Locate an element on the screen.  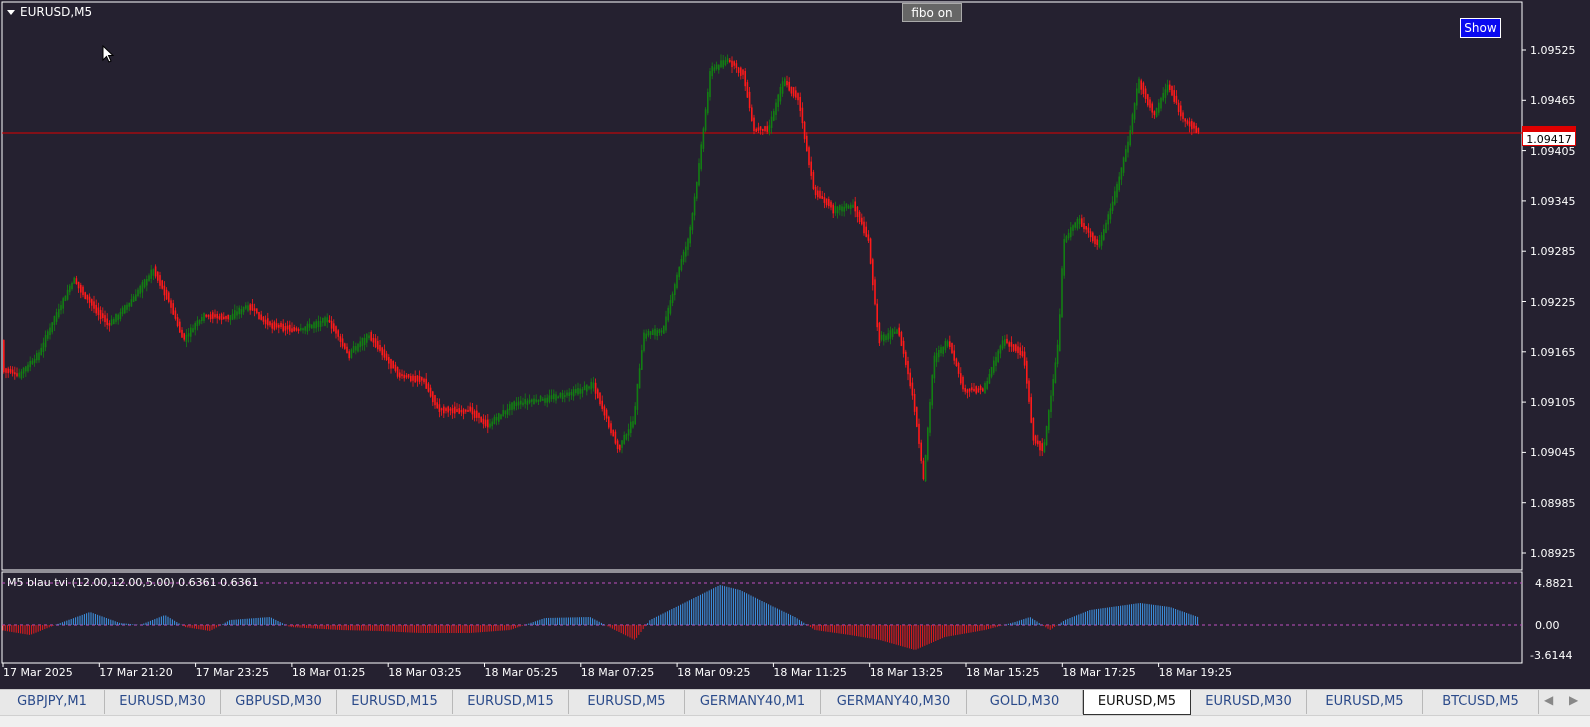
time-axis-label: 17 Mar 21:20 is located at coordinates (136, 672).